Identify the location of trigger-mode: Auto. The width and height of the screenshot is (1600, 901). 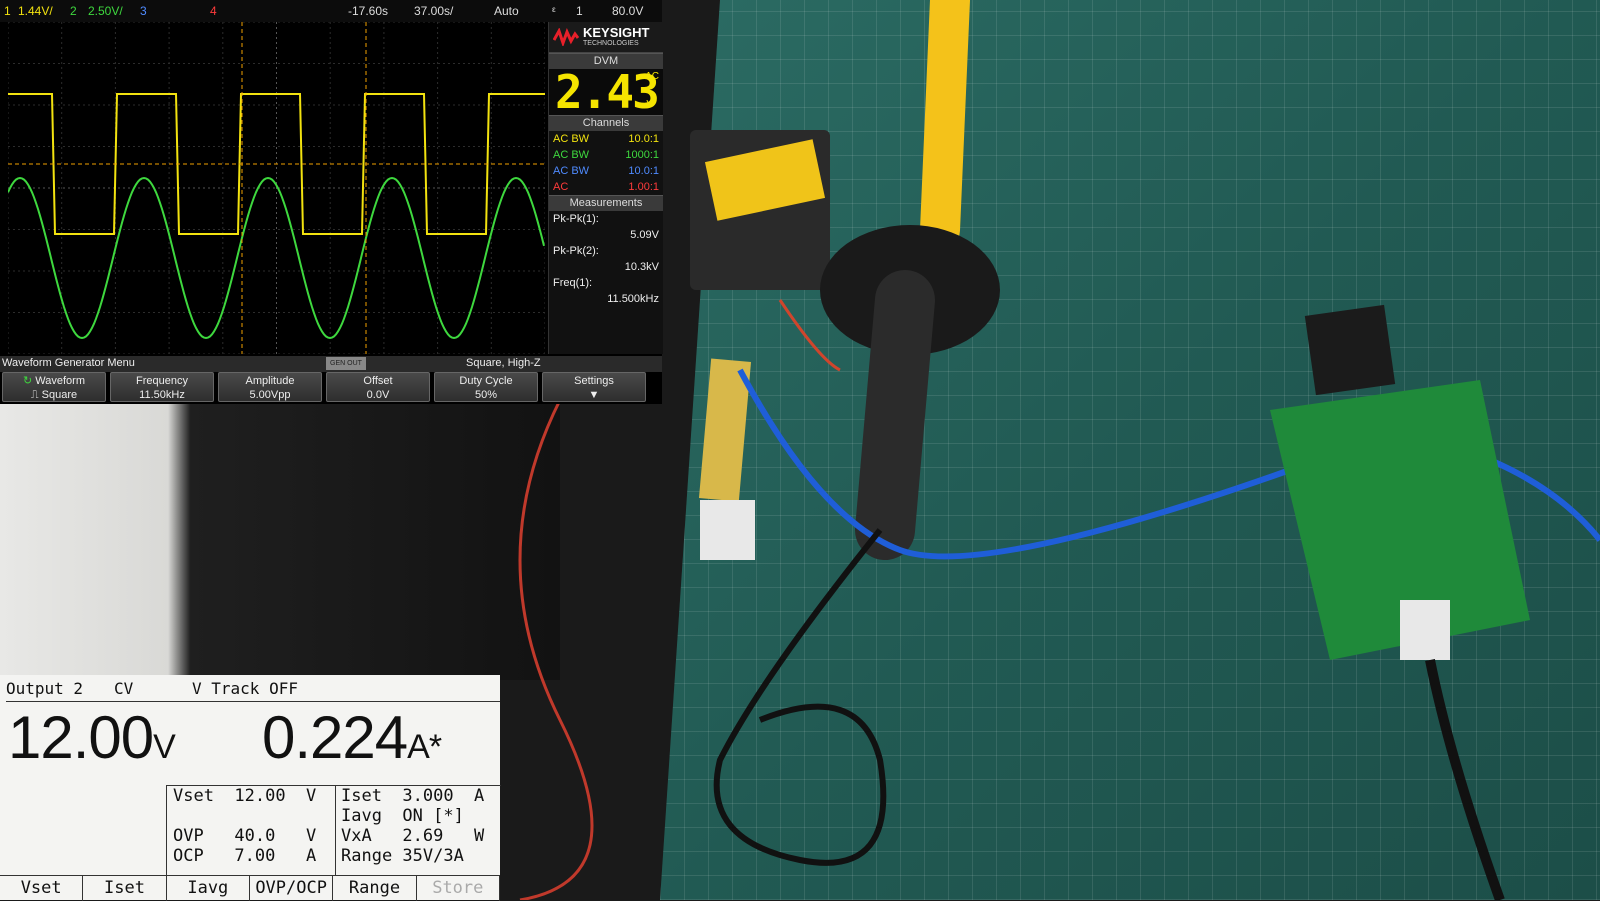
(506, 11).